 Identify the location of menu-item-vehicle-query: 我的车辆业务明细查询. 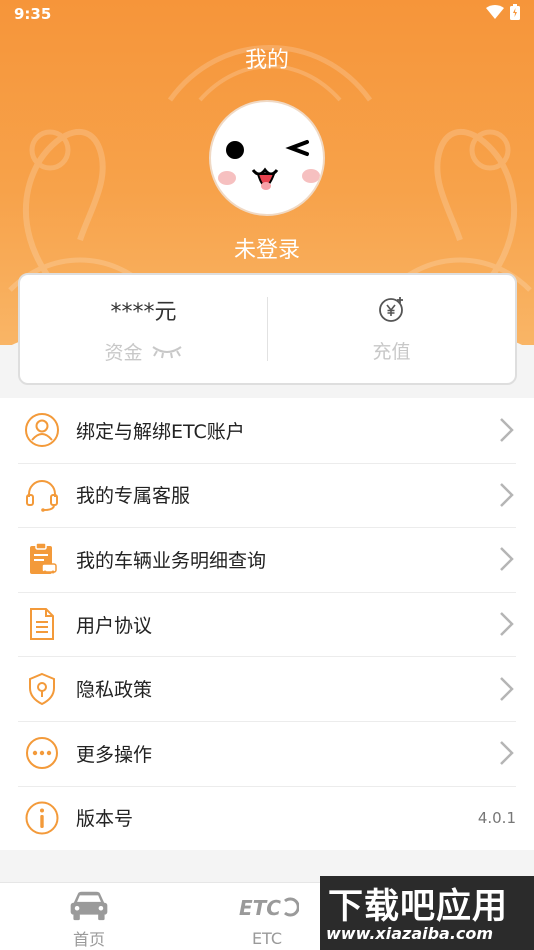
(267, 559).